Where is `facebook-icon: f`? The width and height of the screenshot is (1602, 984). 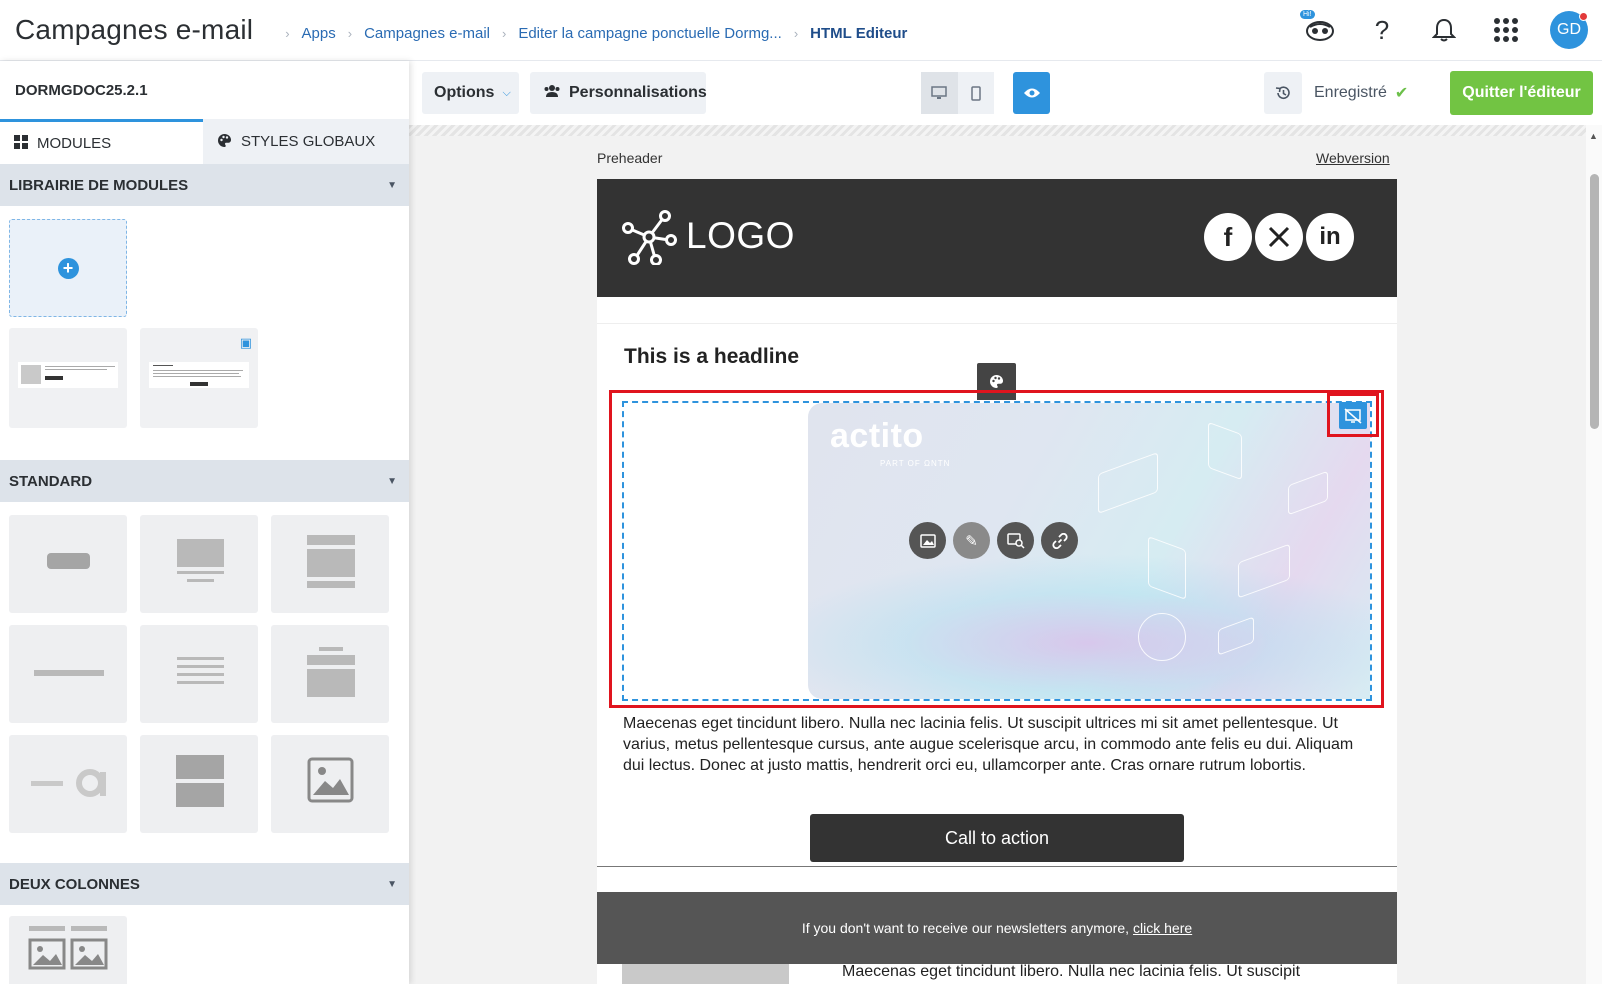
facebook-icon: f is located at coordinates (1228, 237).